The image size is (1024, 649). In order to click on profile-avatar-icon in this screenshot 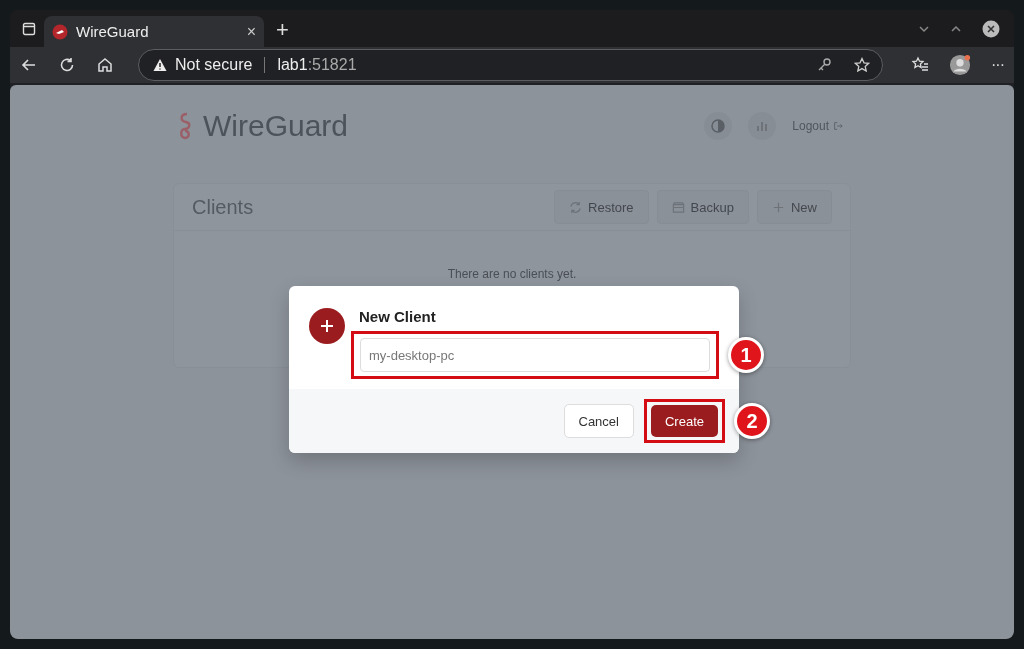, I will do `click(960, 65)`.